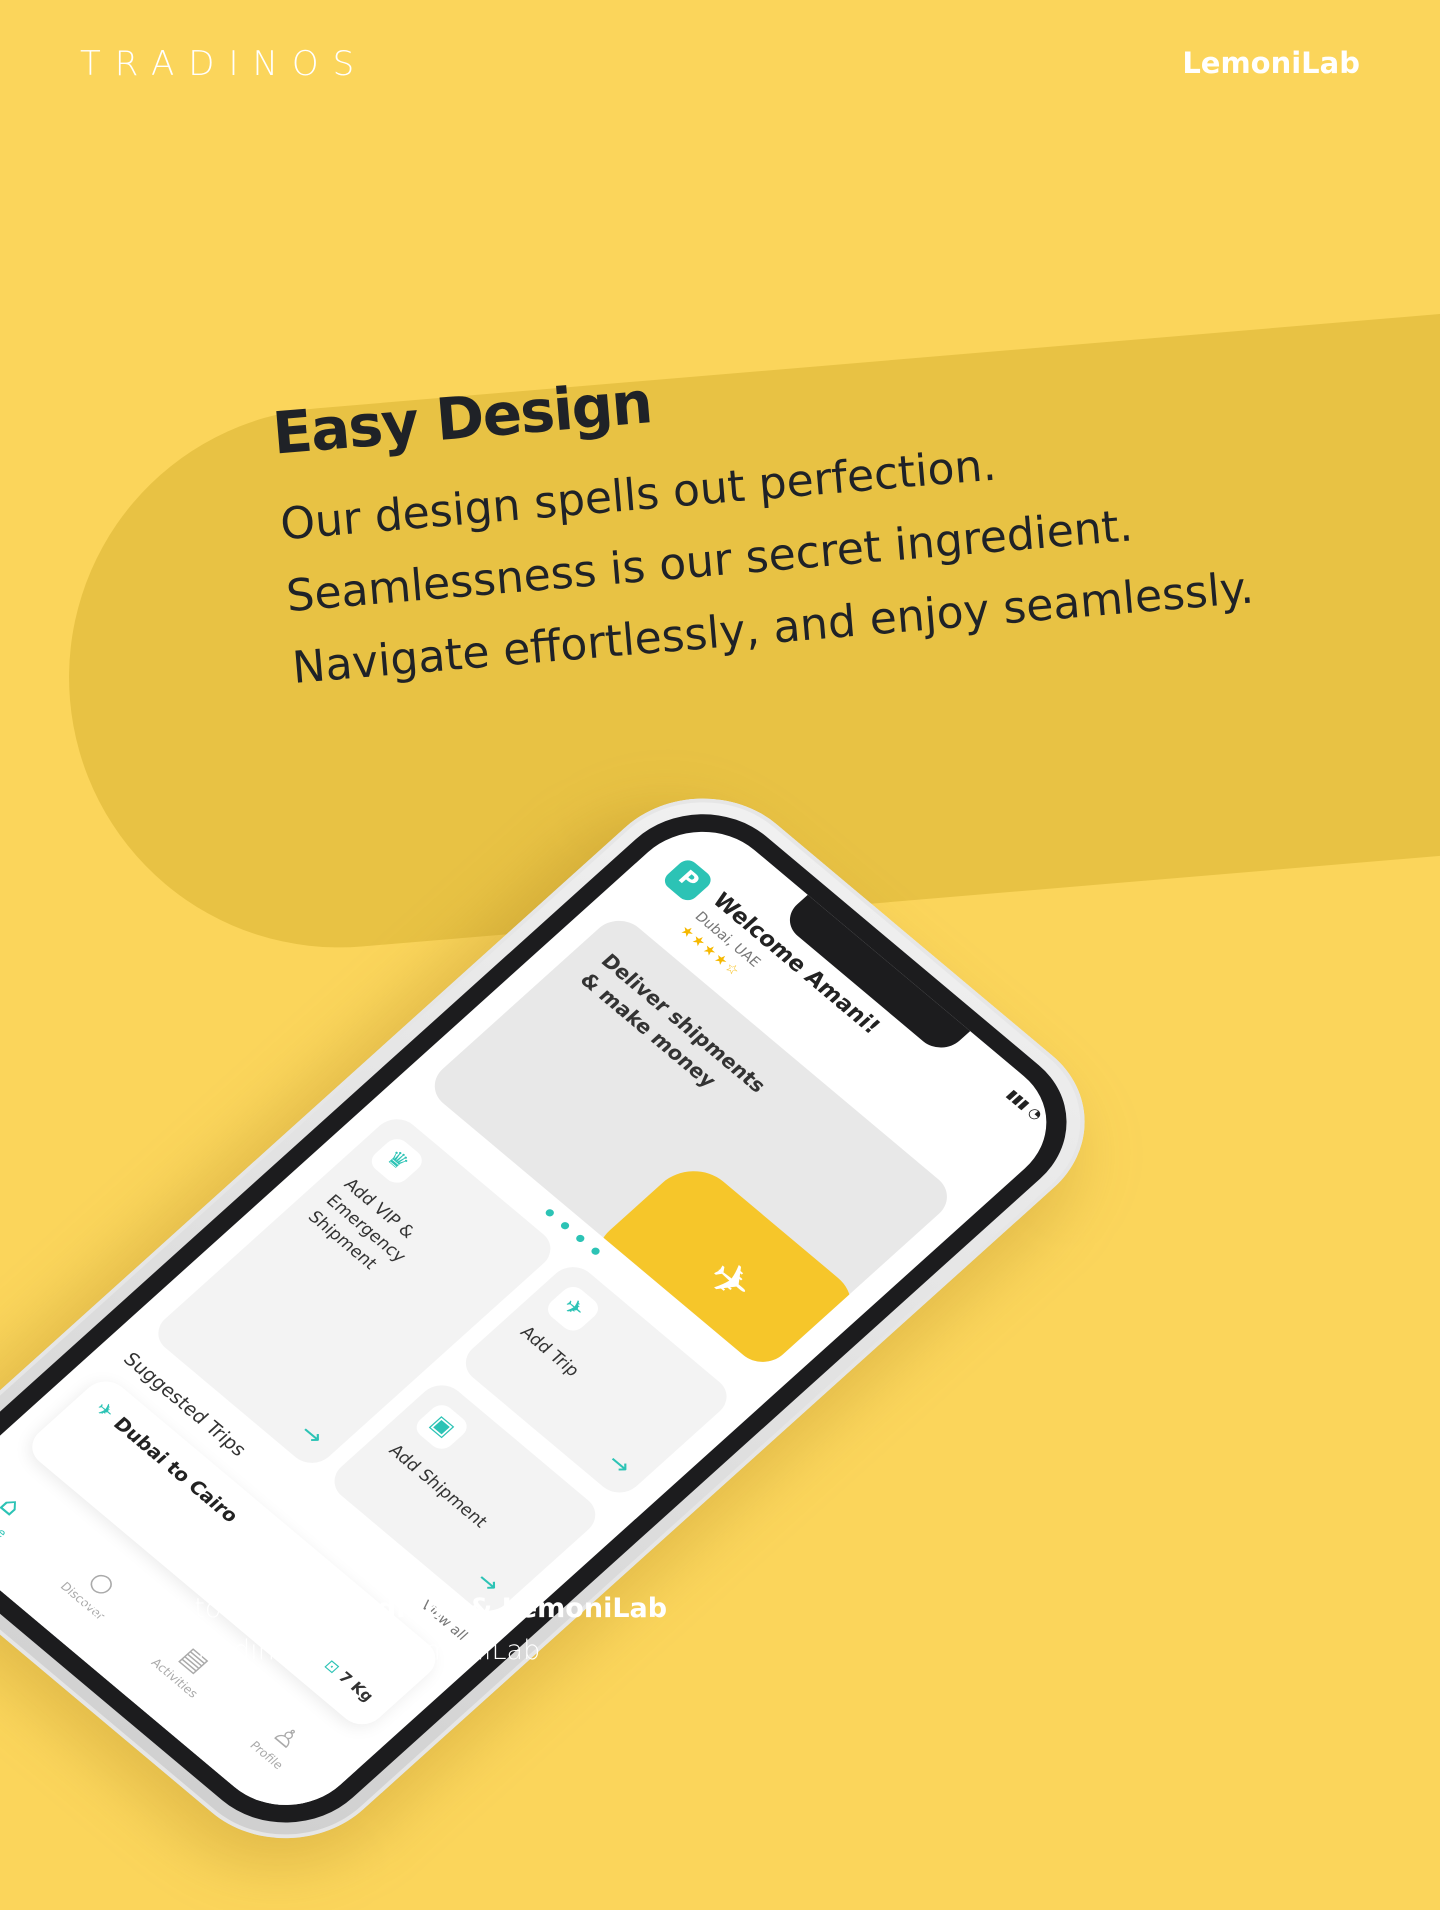 This screenshot has width=1440, height=1910. Describe the element at coordinates (166, 1462) in the screenshot. I see `trip-route: ✈Dubai to Cairo` at that location.